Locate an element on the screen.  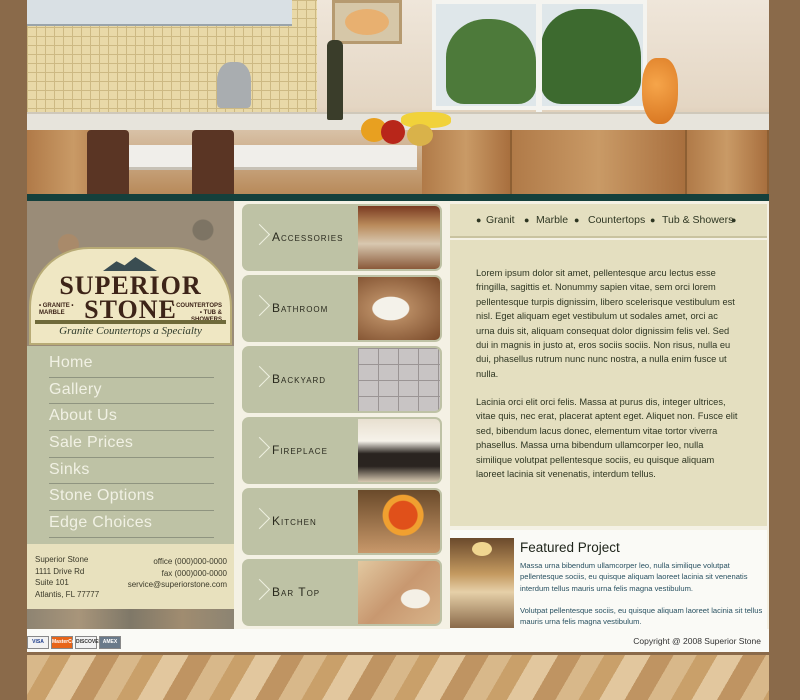
nav-edge-choices: Edge Choices is located at coordinates (131, 524).